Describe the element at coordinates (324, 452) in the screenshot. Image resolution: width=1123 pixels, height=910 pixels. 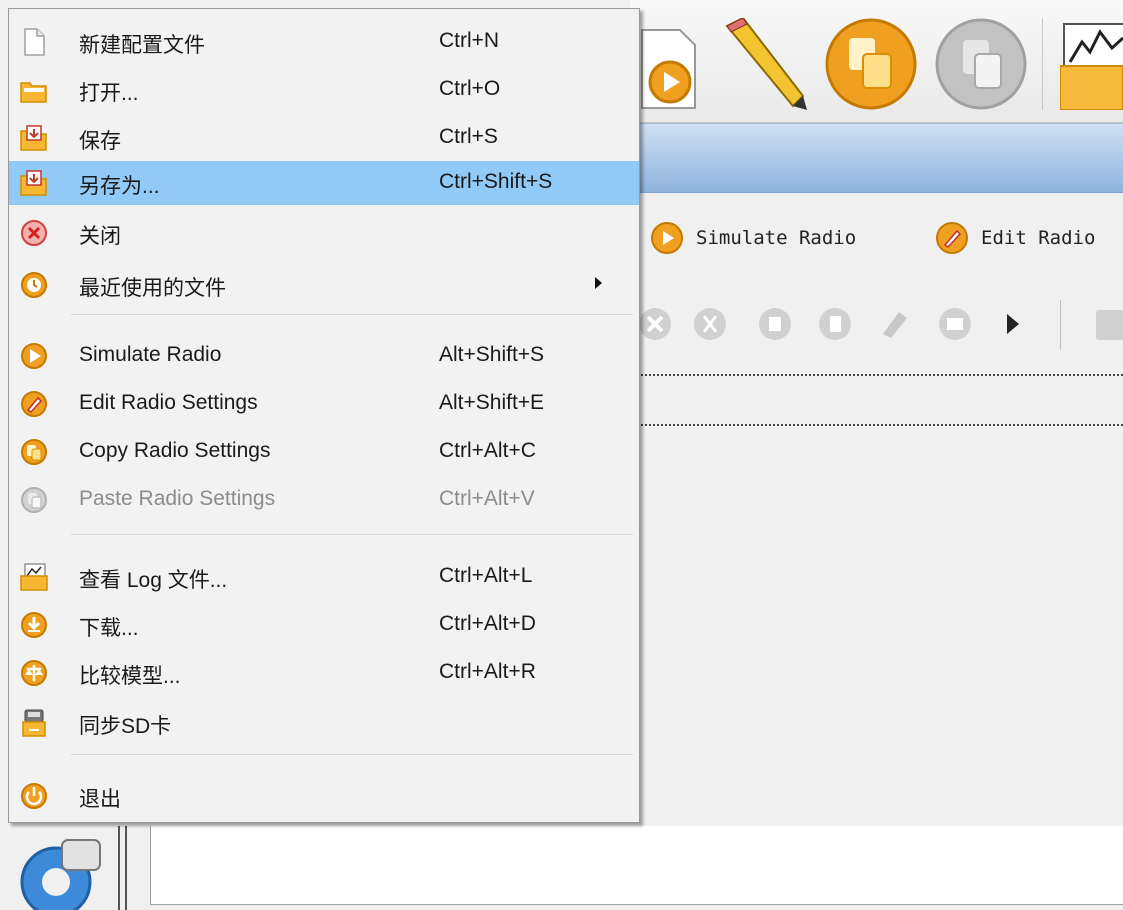
I see `menu-item-copy-radio-settings: Copy Radio Settings Ctrl+Alt+C` at that location.